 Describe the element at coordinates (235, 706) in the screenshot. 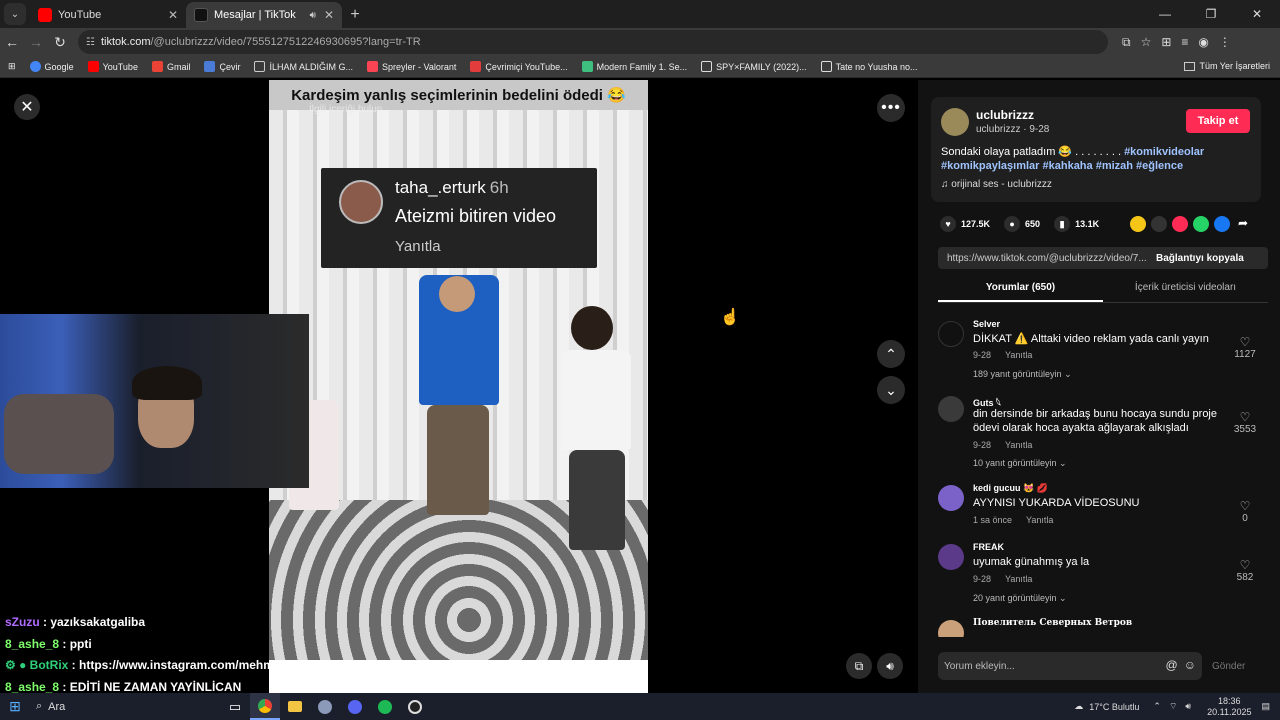

I see `task-view-icon: ▭` at that location.